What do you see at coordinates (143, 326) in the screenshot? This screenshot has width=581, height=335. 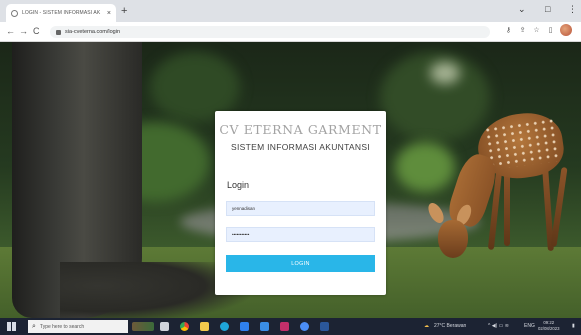 I see `news-widget-icon` at bounding box center [143, 326].